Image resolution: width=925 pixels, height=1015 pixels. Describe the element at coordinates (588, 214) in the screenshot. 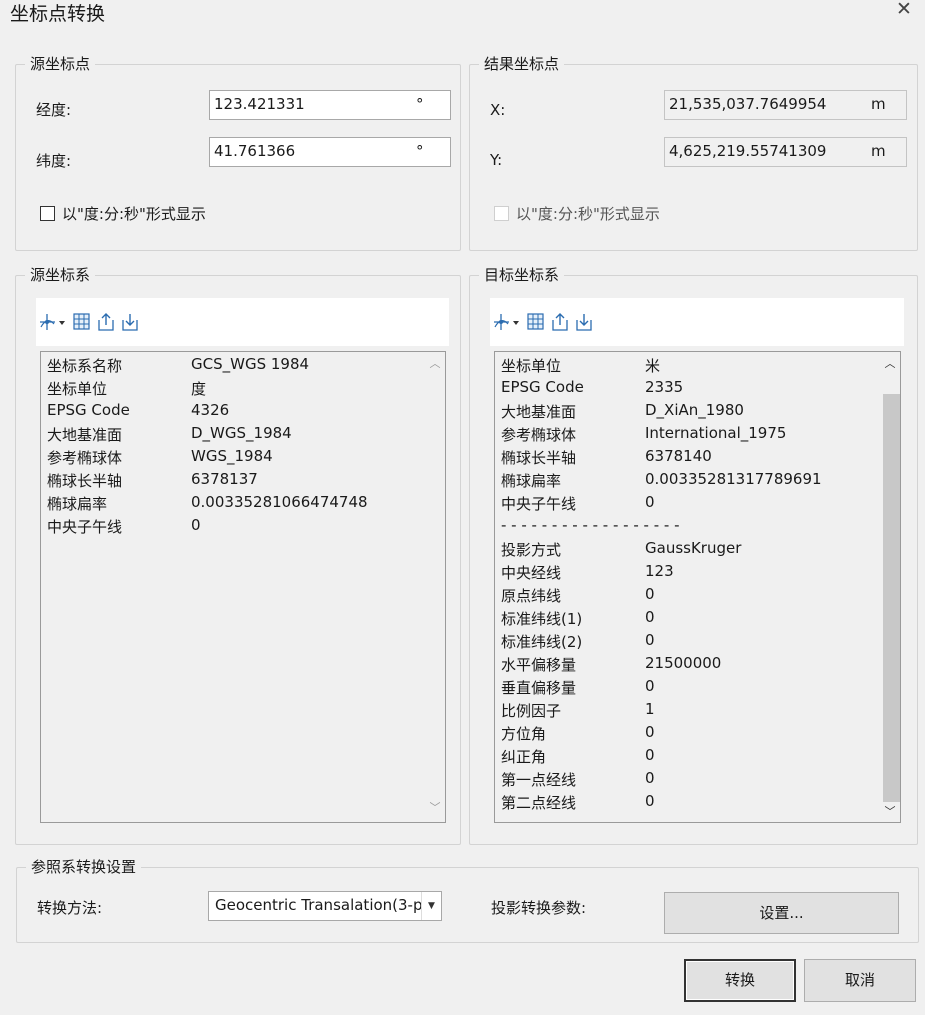

I see `result-dms-checkbox-label: 以"度:分:秒"形式显示` at that location.